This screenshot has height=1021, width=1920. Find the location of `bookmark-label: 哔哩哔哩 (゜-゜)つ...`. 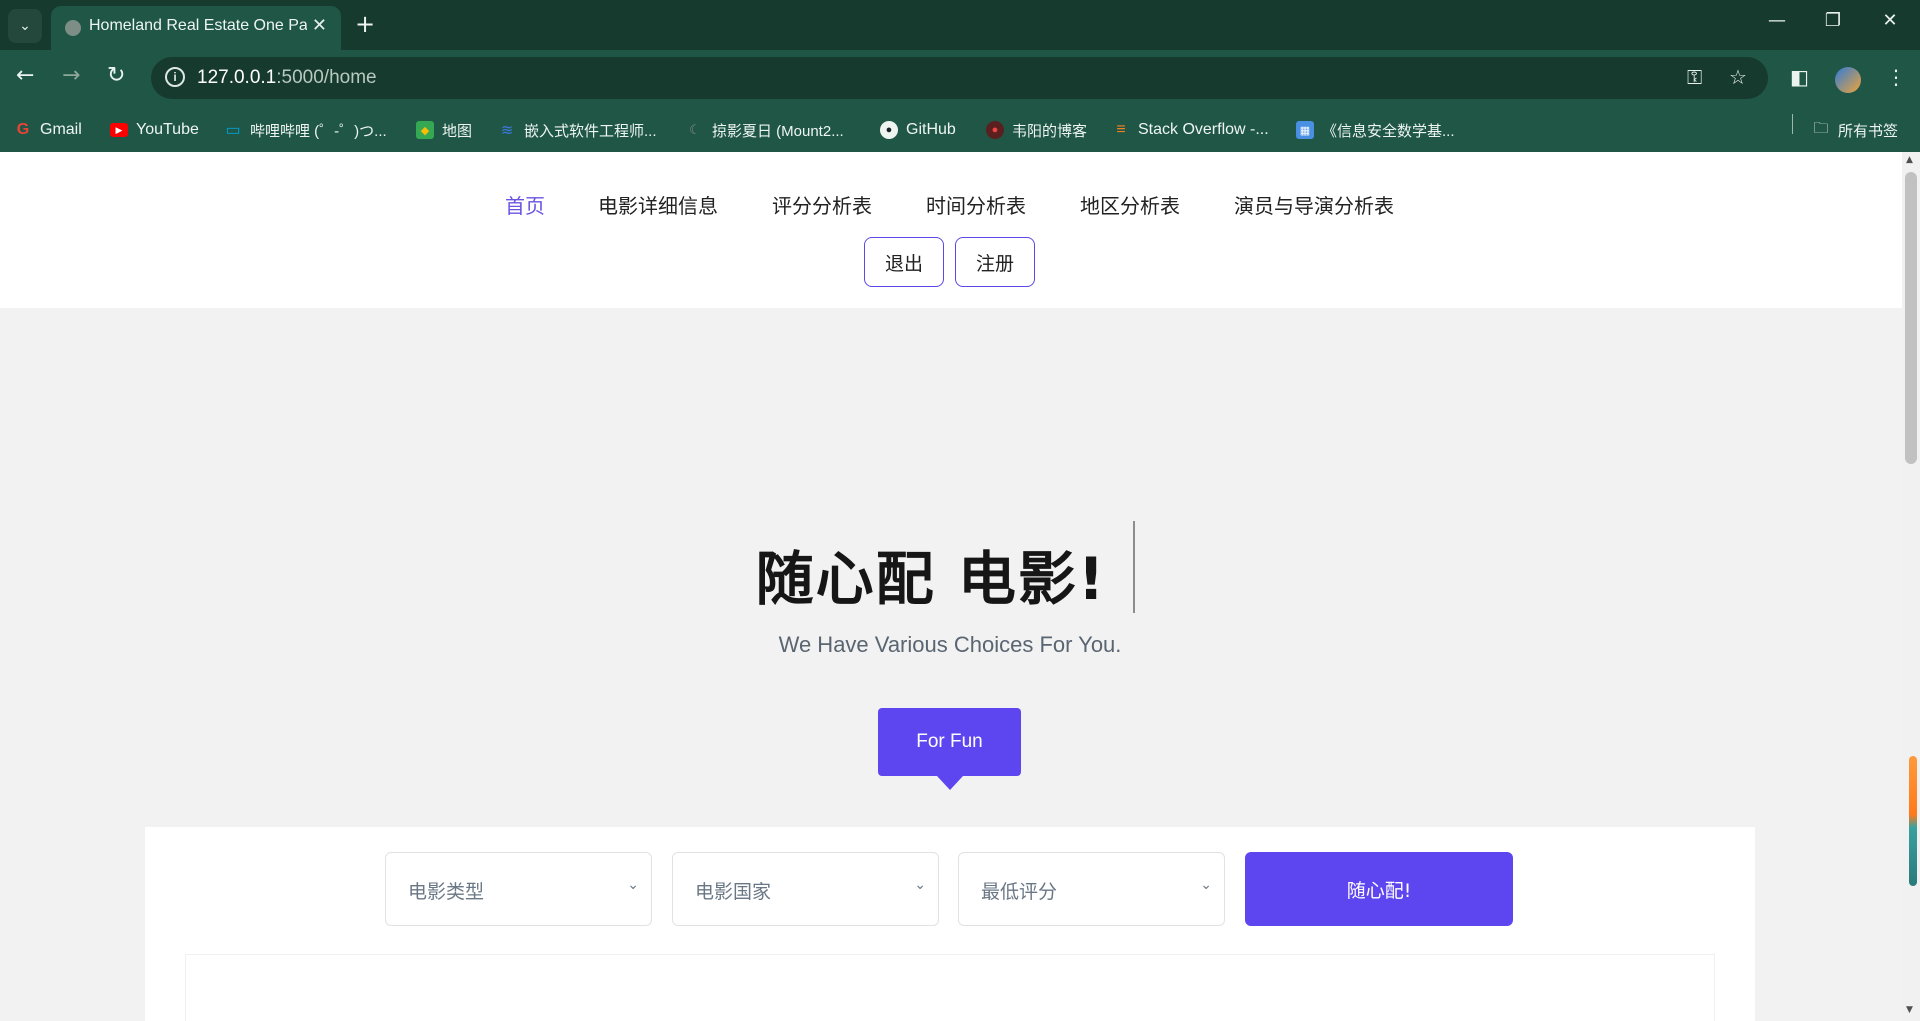

bookmark-label: 哔哩哔哩 (゜-゜)つ... is located at coordinates (318, 131).